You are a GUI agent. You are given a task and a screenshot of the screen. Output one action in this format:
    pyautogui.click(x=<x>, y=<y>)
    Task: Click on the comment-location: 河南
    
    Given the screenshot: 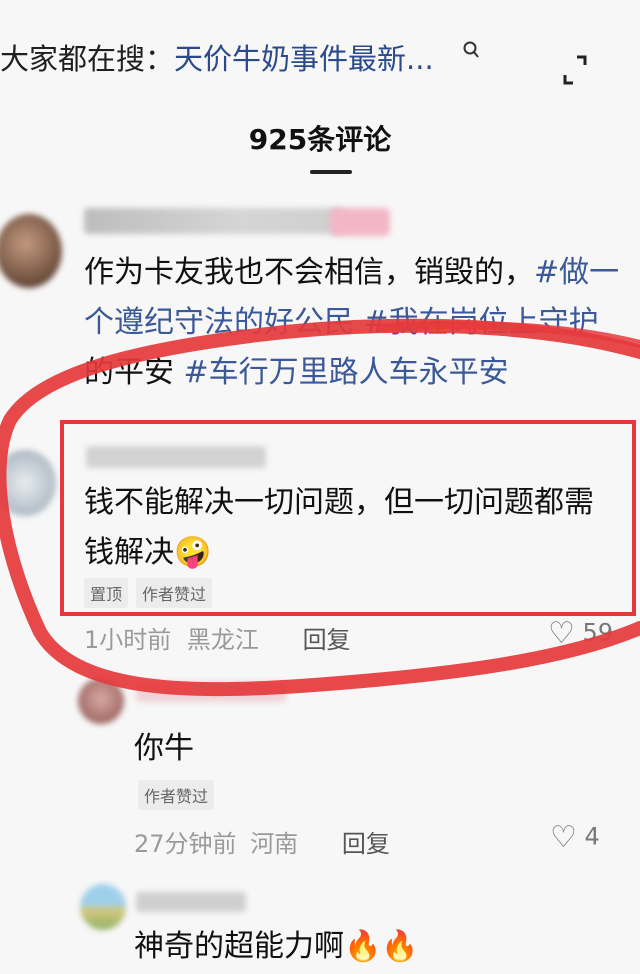 What is the action you would take?
    pyautogui.click(x=274, y=844)
    